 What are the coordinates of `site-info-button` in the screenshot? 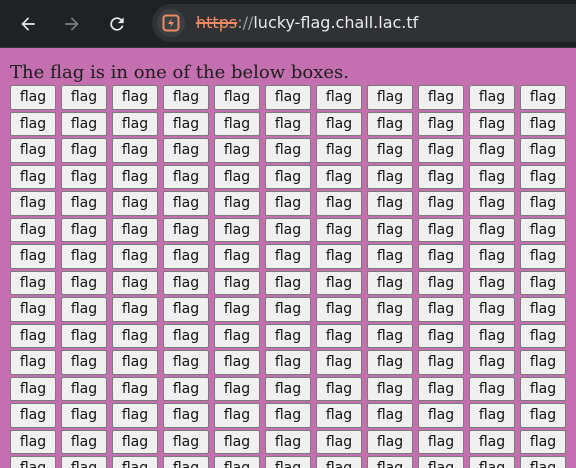 It's located at (171, 23).